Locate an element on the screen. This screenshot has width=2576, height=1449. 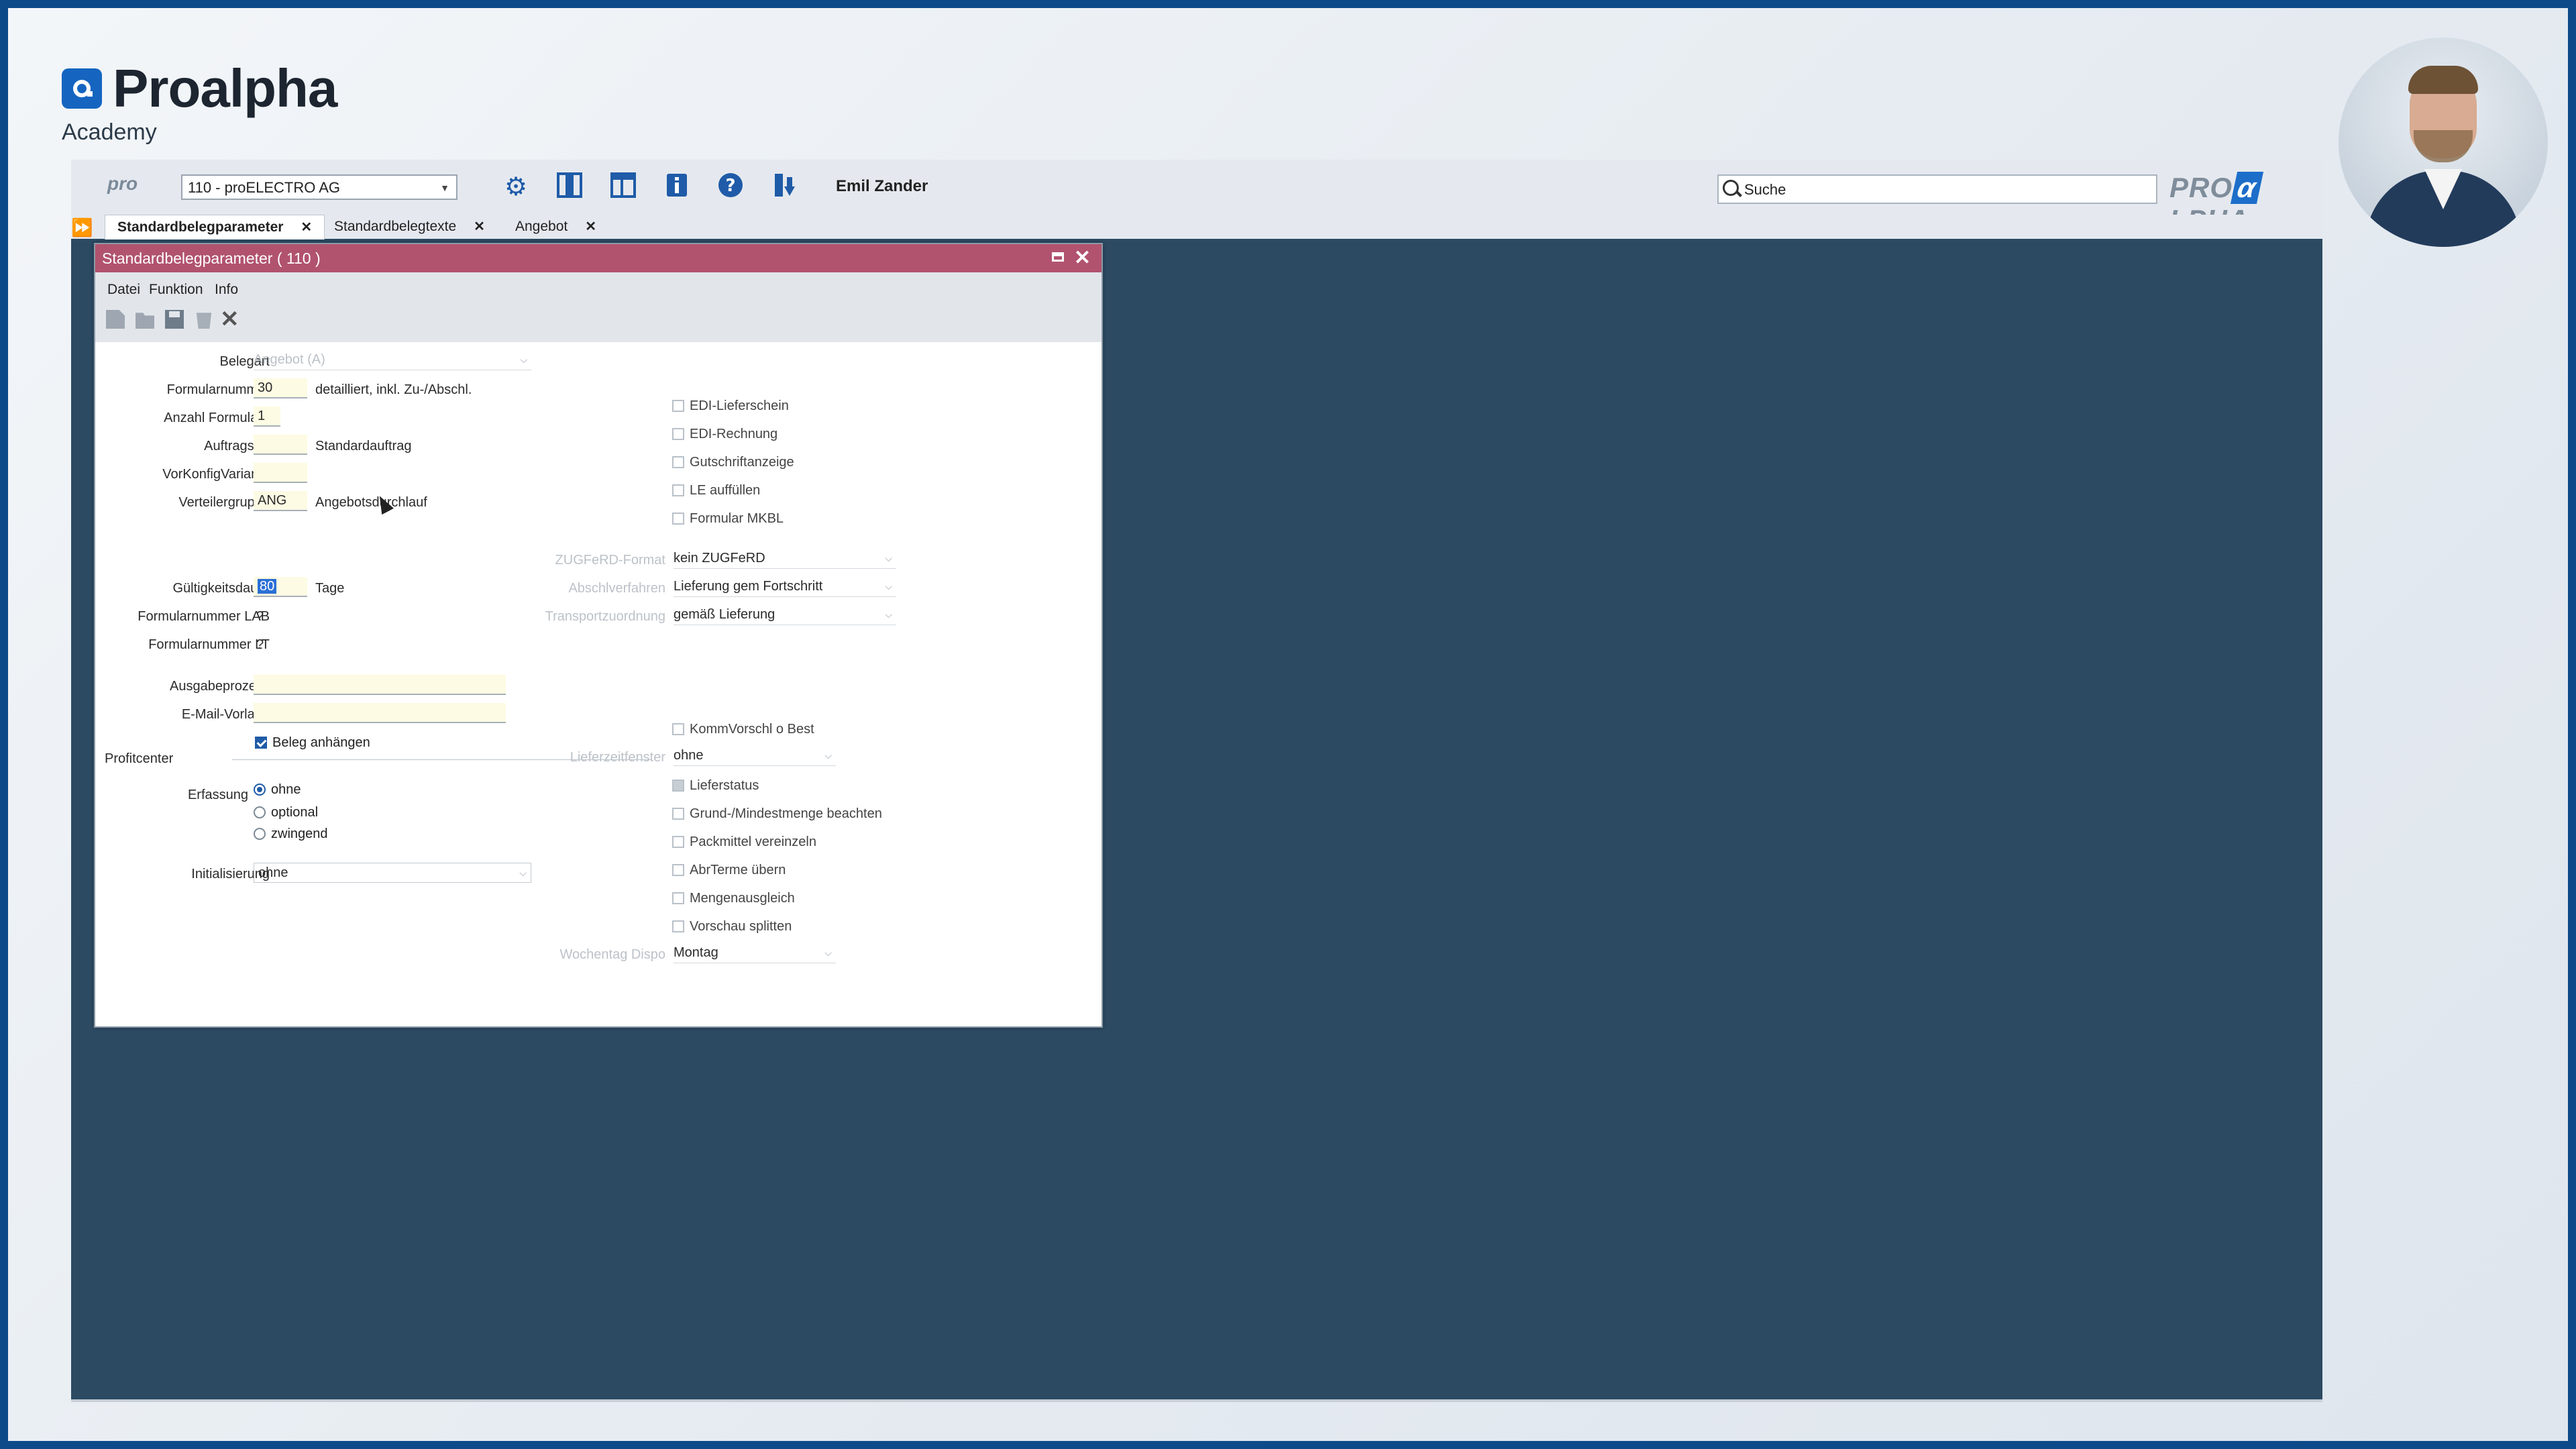
erfassung-radio-ohne: ohne is located at coordinates (277, 790).